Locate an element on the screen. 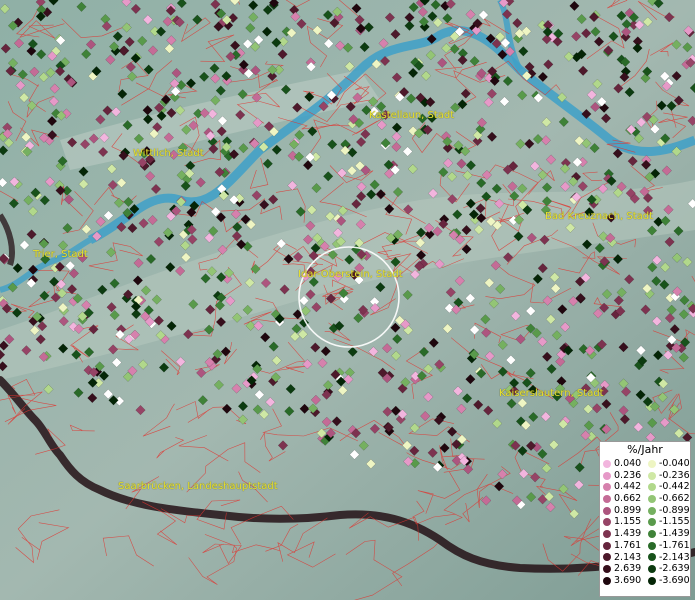 The height and width of the screenshot is (600, 695). legend-label: -0.040 is located at coordinates (674, 463).